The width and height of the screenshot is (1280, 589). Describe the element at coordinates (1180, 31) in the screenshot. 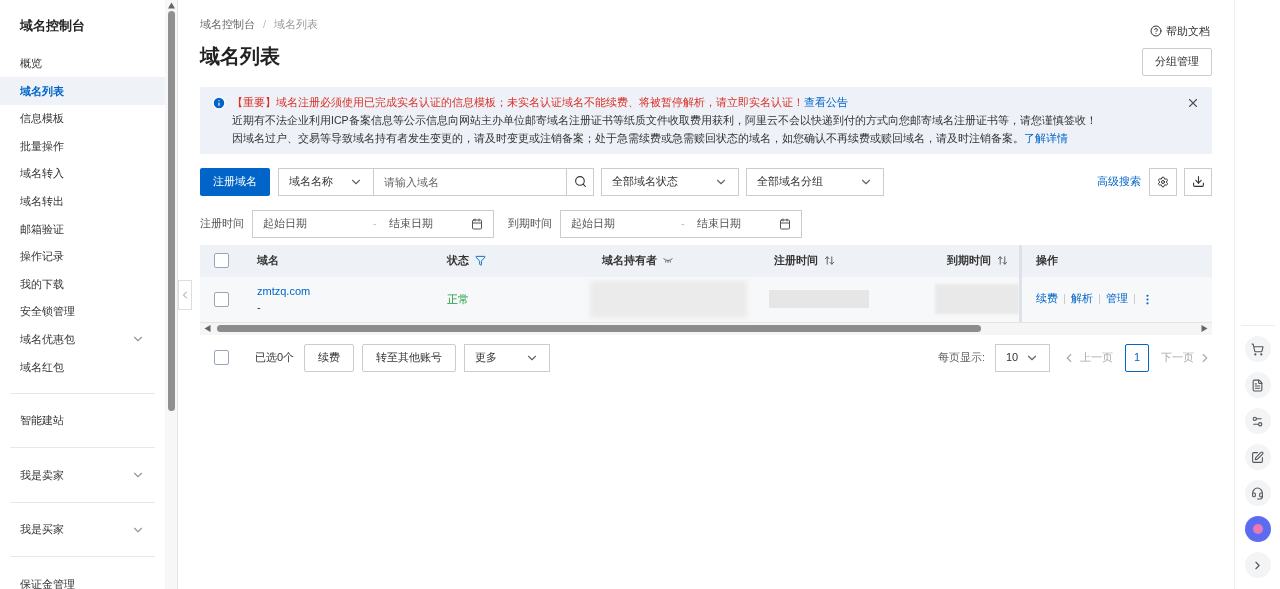

I see `help-link: 帮助文档` at that location.